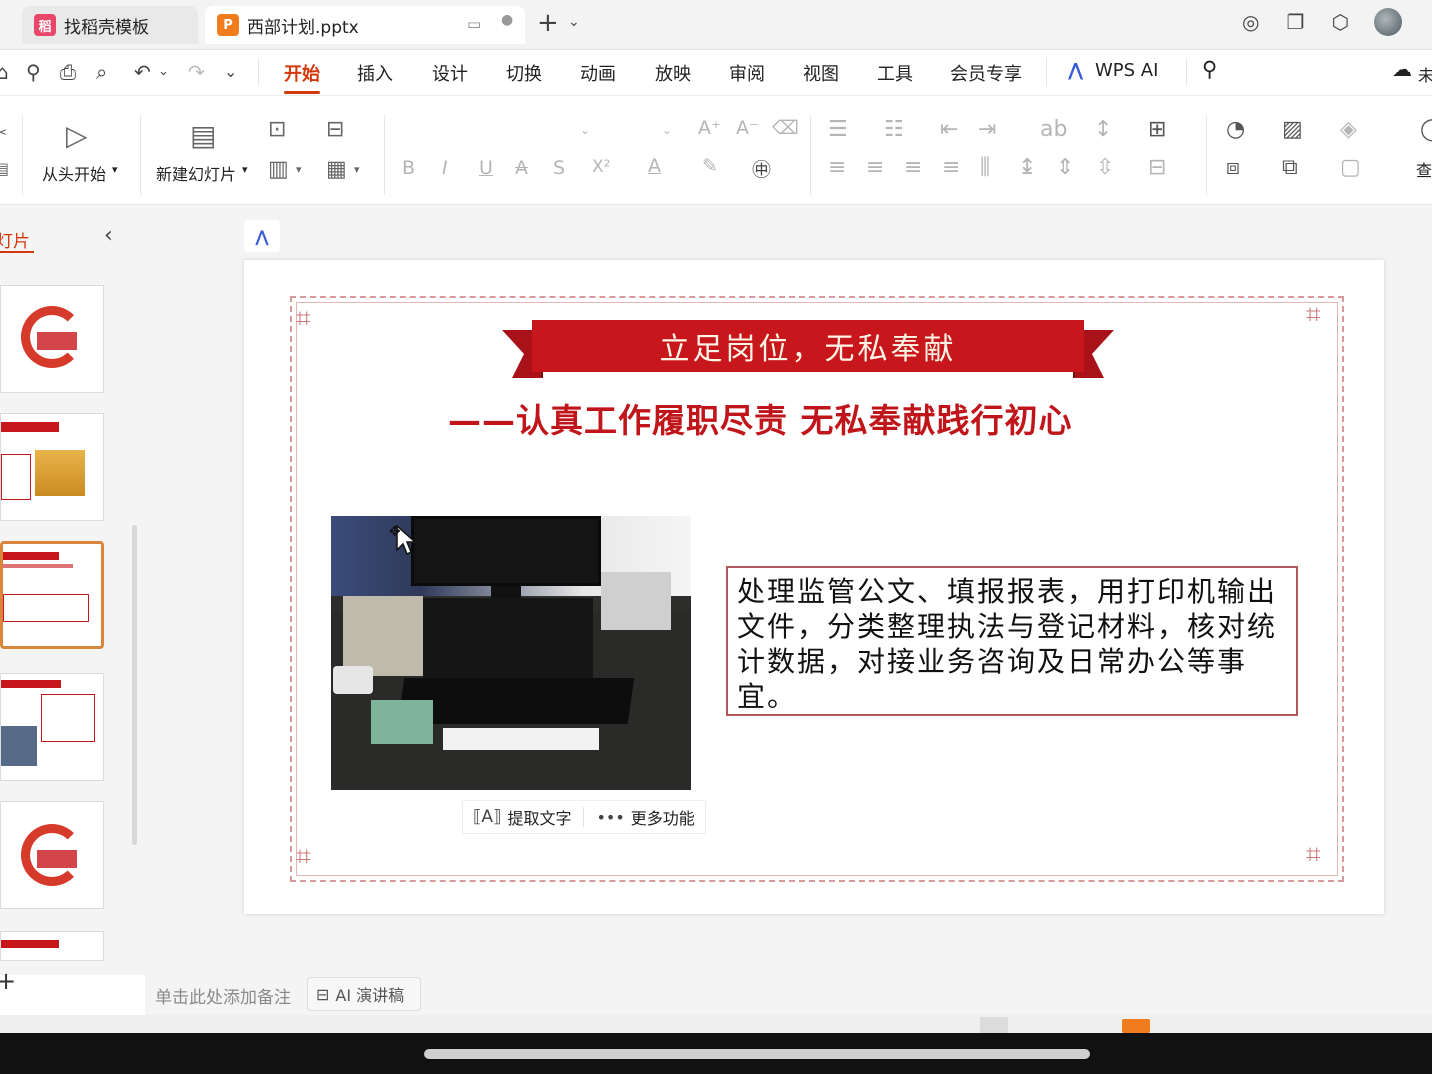  Describe the element at coordinates (486, 168) in the screenshot. I see `underline-icon: U` at that location.